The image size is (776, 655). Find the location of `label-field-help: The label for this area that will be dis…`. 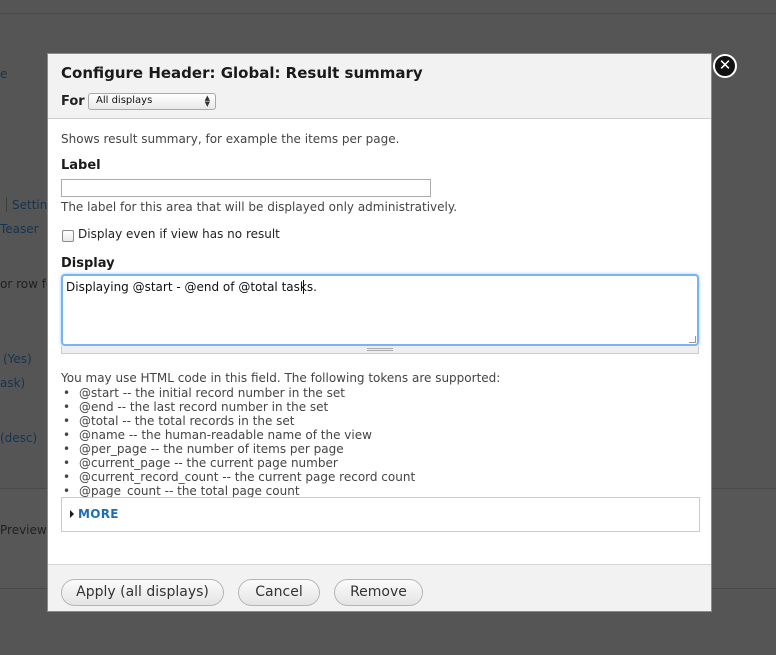

label-field-help: The label for this area that will be dis… is located at coordinates (259, 207).